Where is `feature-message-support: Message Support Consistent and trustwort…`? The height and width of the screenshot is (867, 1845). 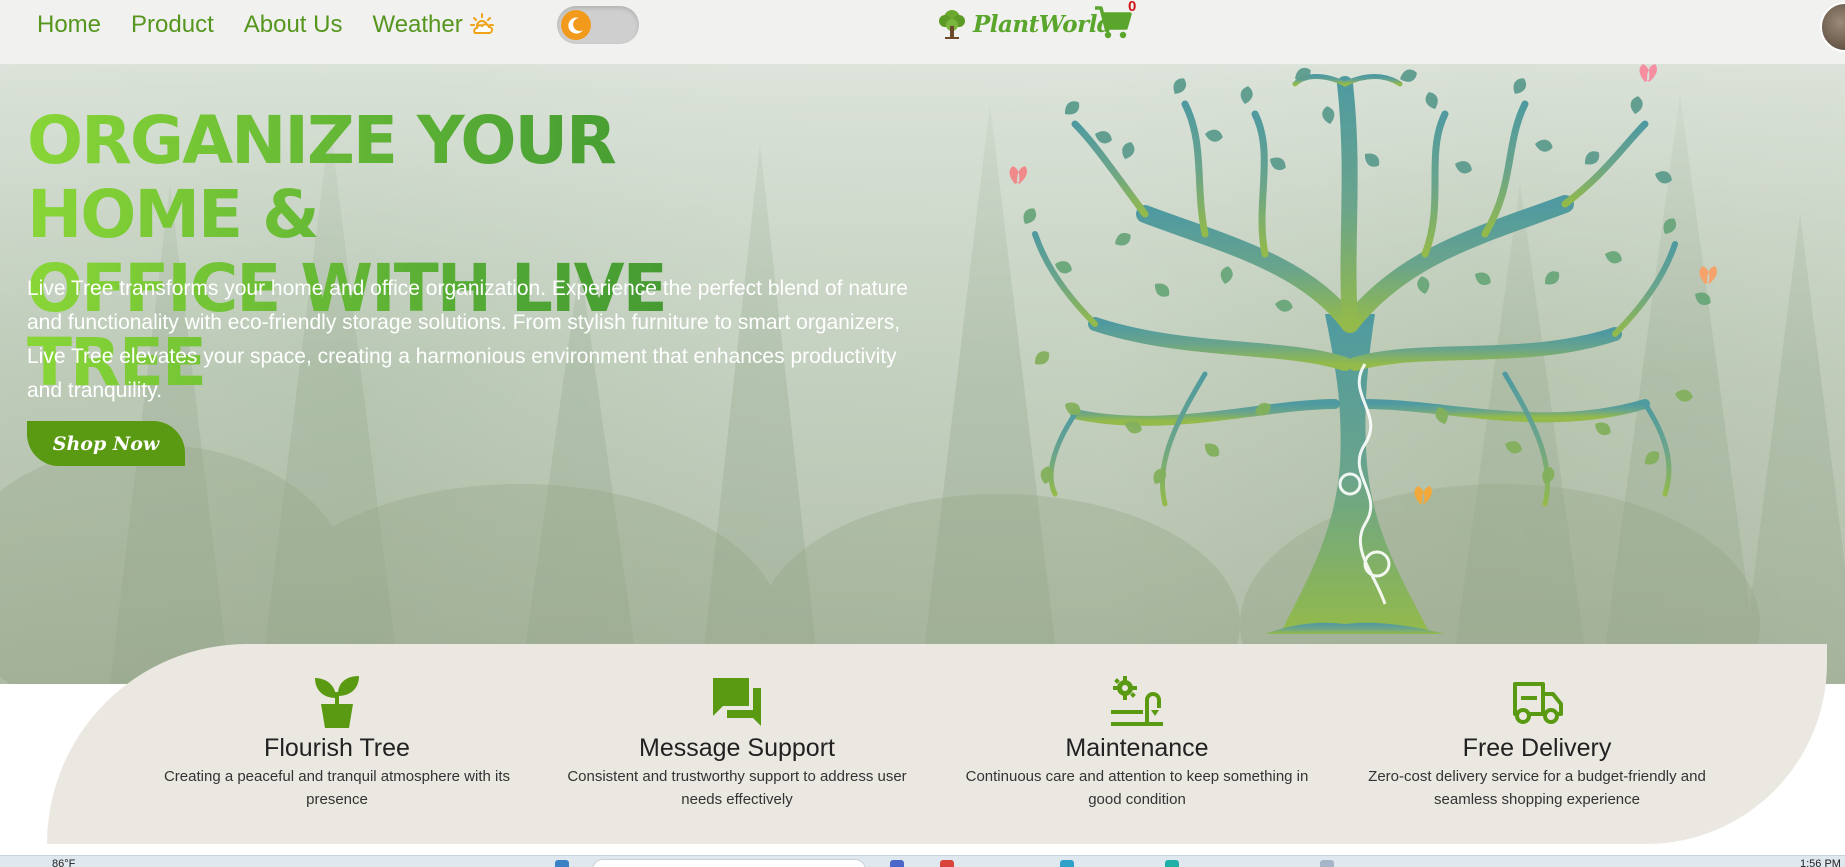 feature-message-support: Message Support Consistent and trustwort… is located at coordinates (737, 742).